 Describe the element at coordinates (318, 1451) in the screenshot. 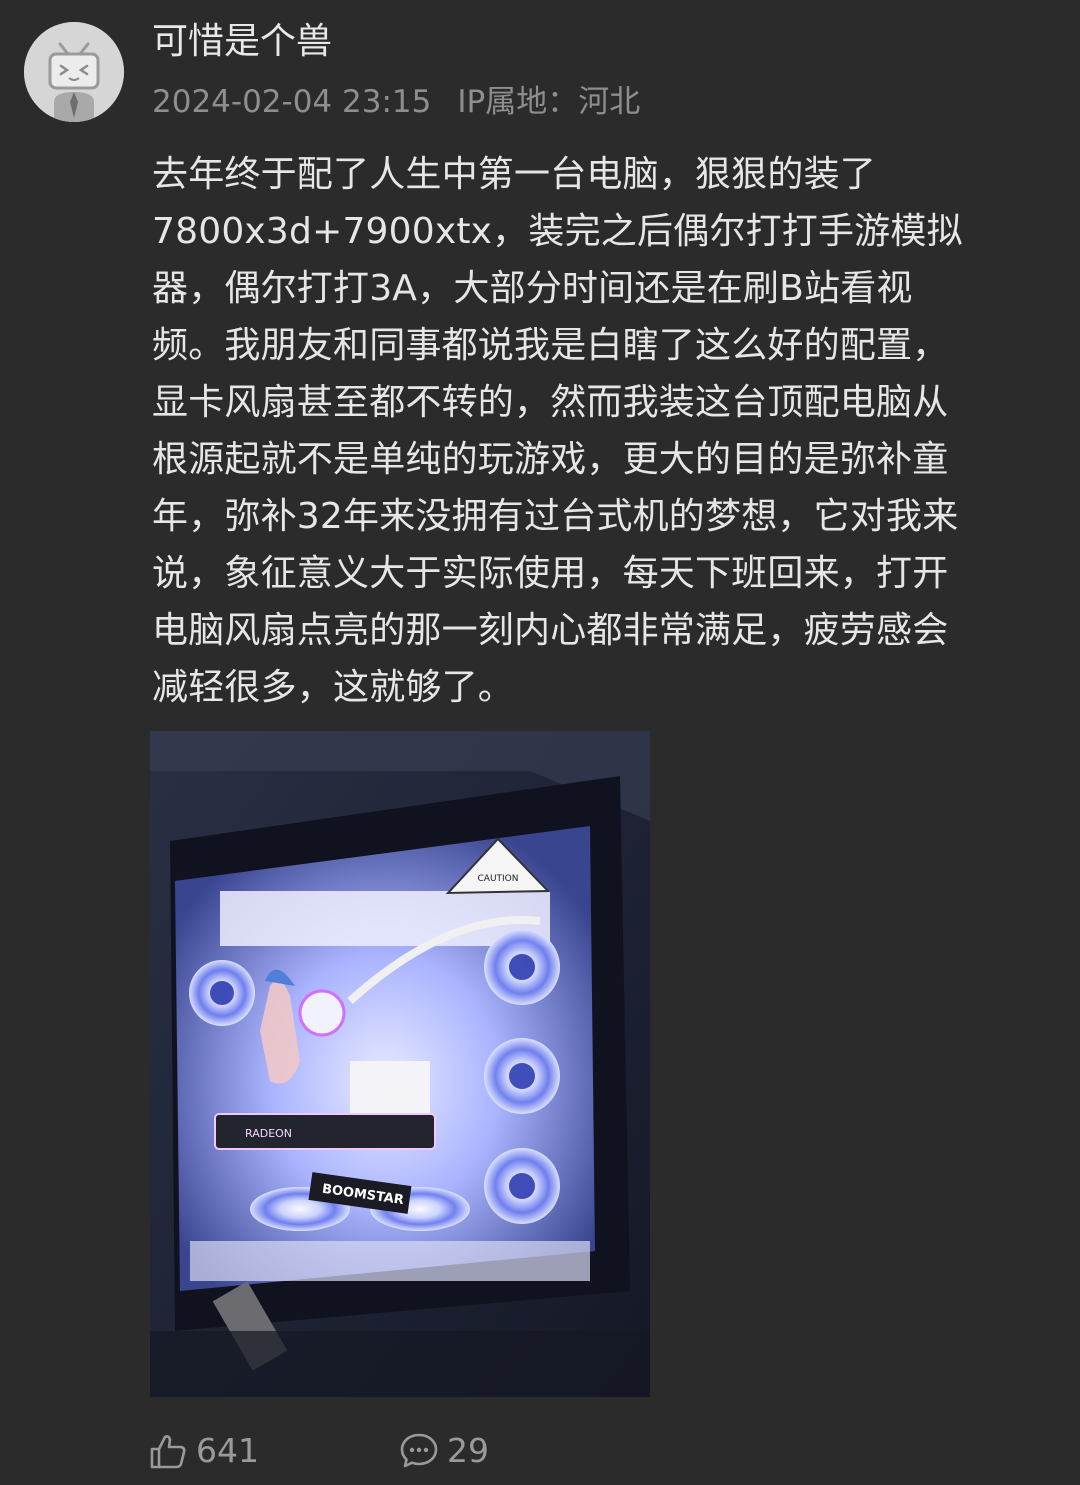

I see `post-actions: 641 29` at that location.